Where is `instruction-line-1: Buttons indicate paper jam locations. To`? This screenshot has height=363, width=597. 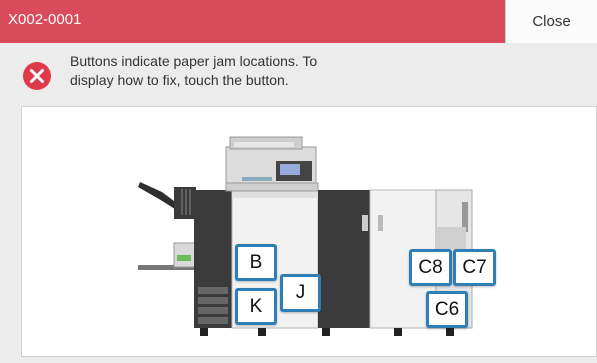
instruction-line-1: Buttons indicate paper jam locations. To is located at coordinates (194, 61).